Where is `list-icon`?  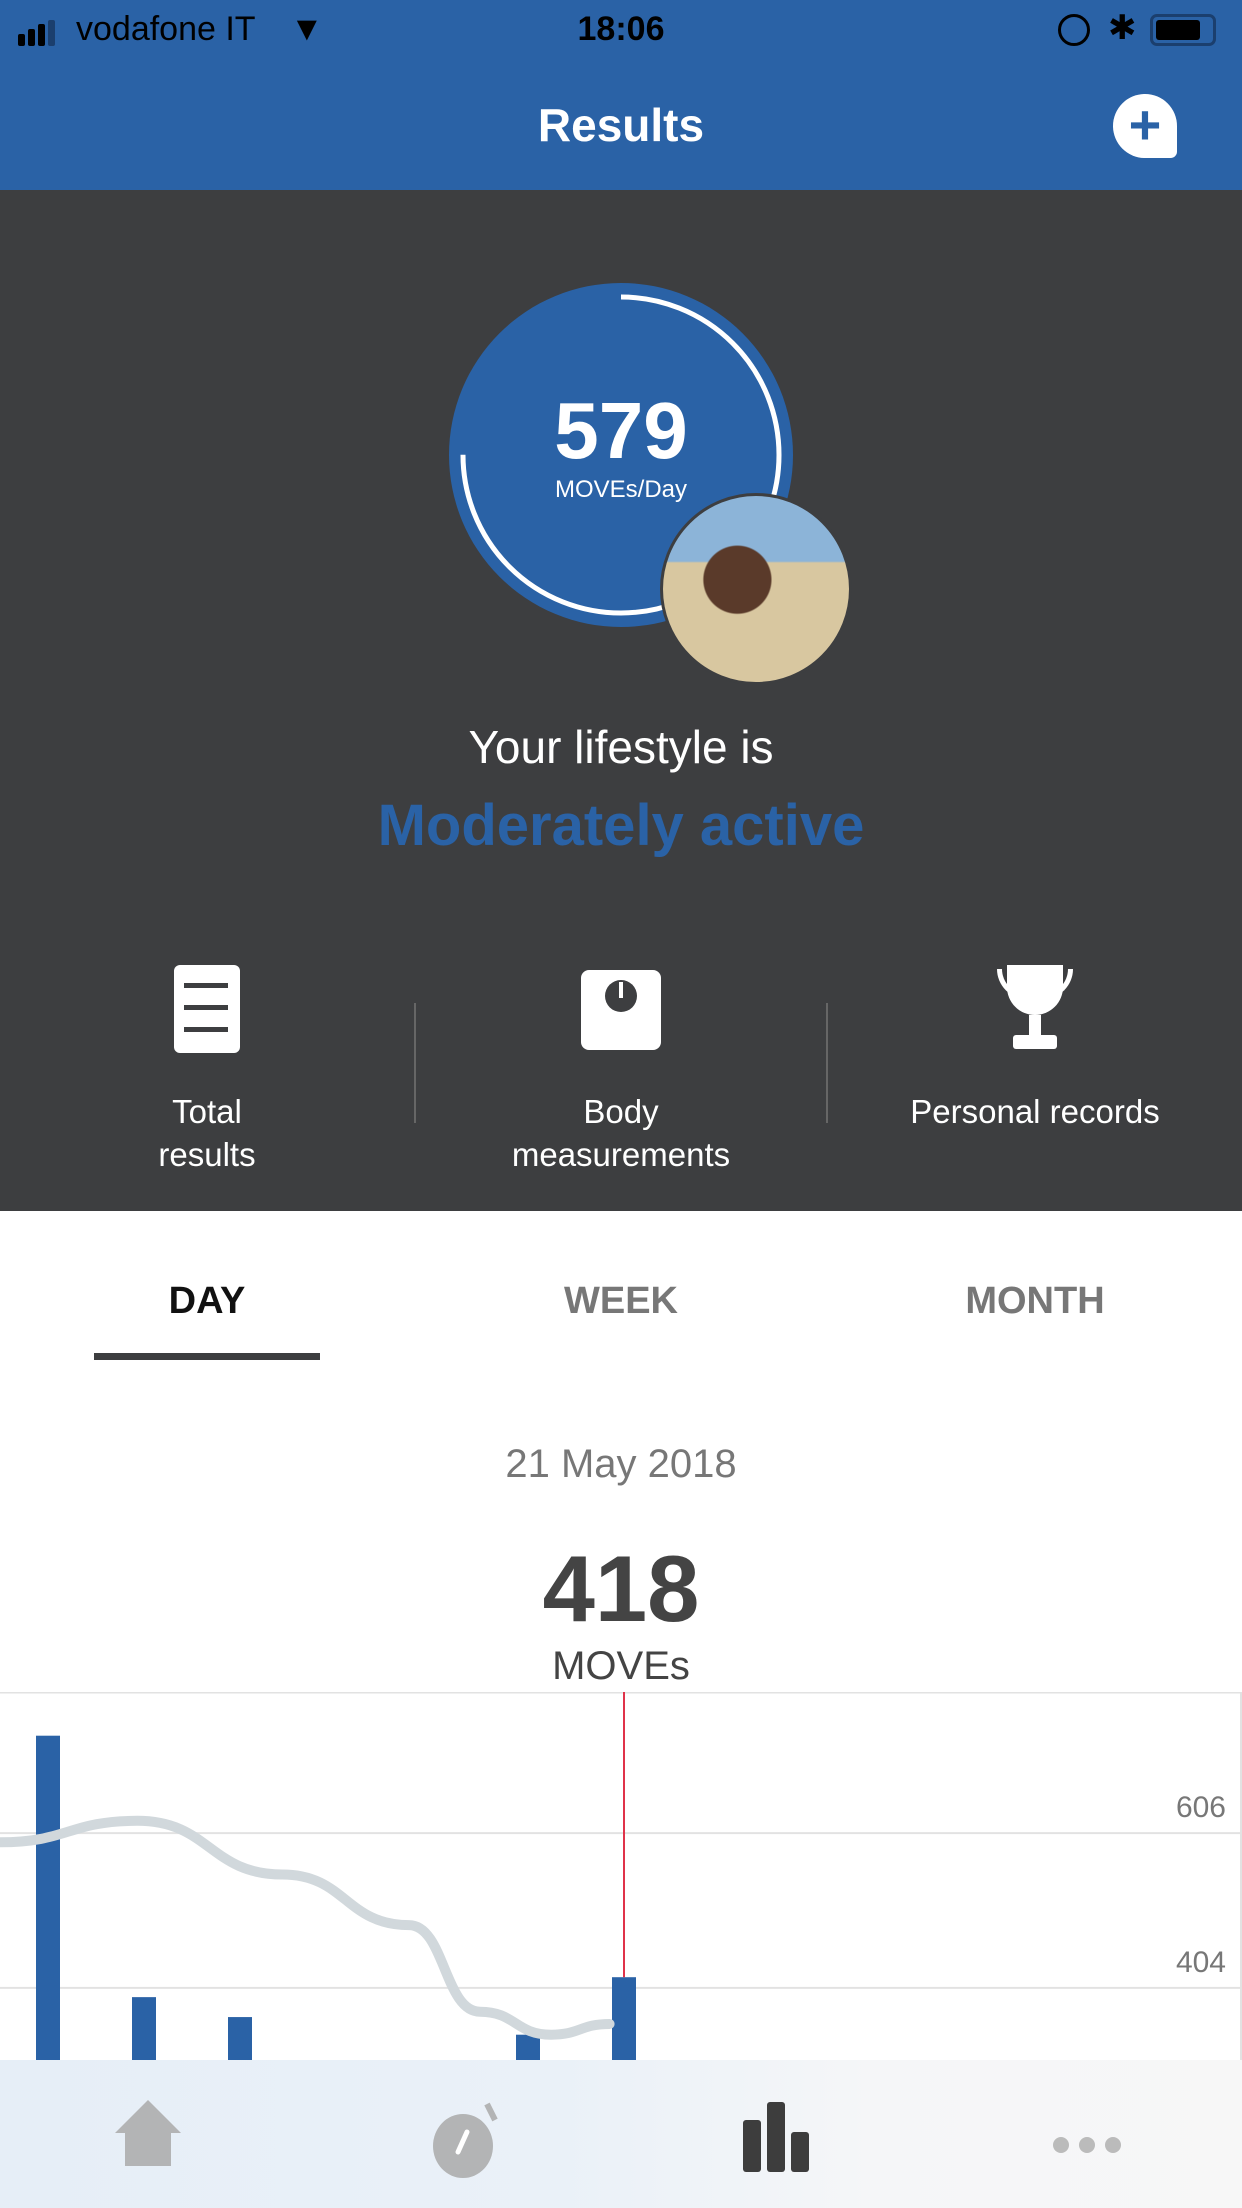
list-icon is located at coordinates (207, 1009).